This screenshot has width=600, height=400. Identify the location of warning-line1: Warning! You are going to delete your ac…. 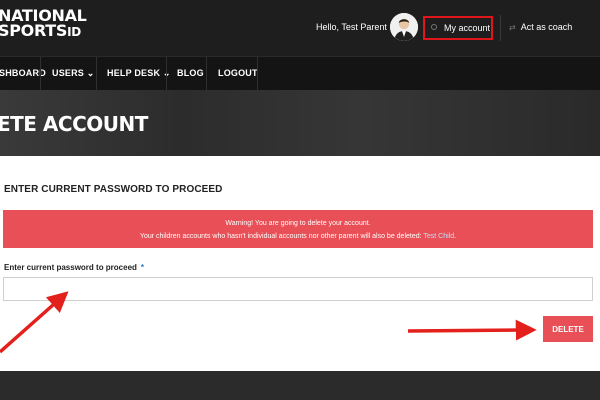
(298, 223).